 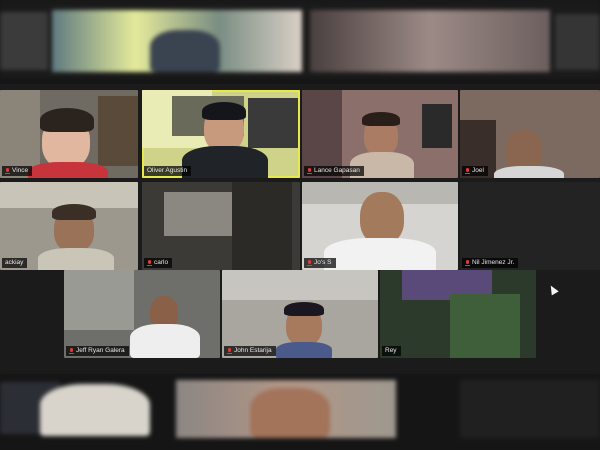 I want to click on participant-nametag: John Estarija, so click(x=250, y=351).